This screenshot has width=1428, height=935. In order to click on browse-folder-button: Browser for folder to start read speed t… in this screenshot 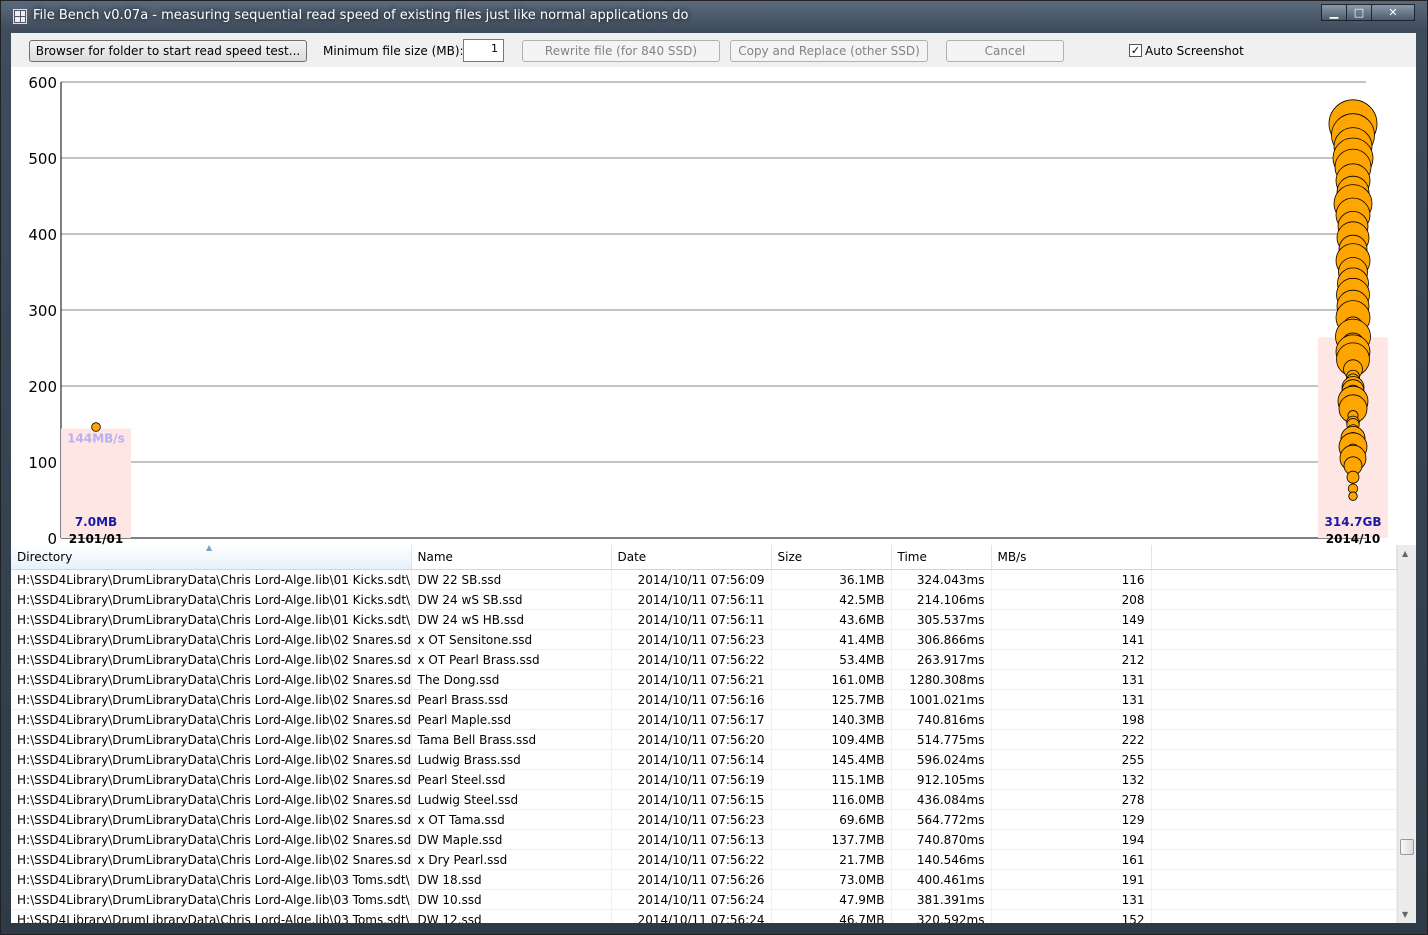, I will do `click(168, 51)`.